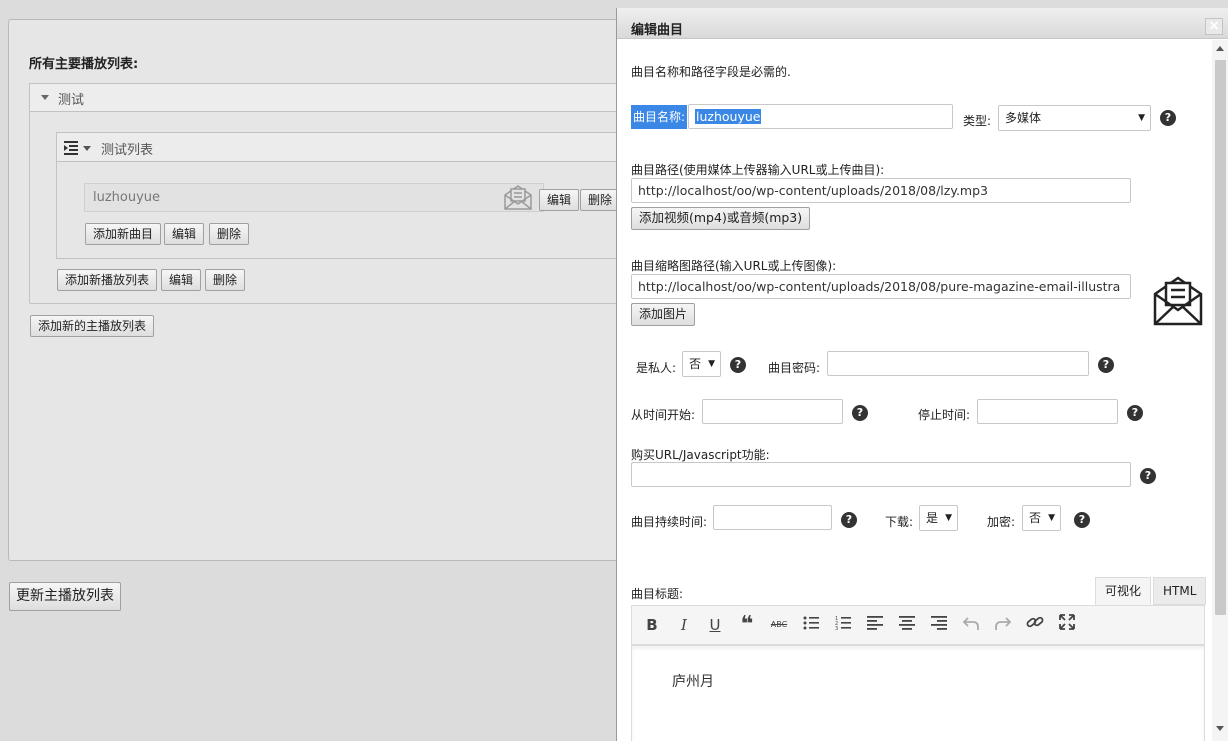 This screenshot has width=1228, height=741. Describe the element at coordinates (711, 72) in the screenshot. I see `required-note: 曲目名称和路径字段是必需的.` at that location.